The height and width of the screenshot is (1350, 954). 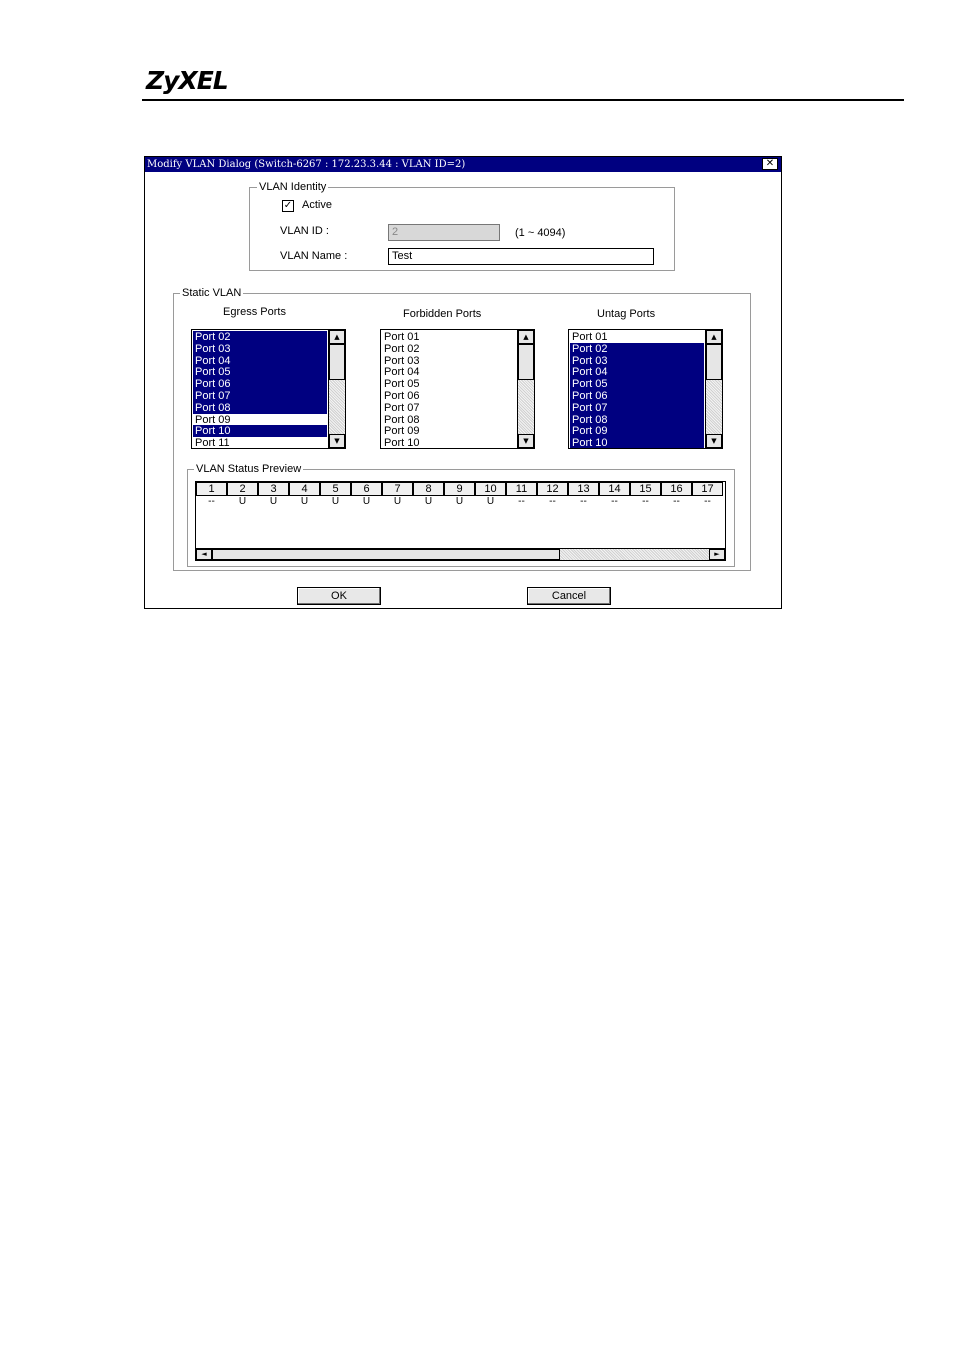 What do you see at coordinates (442, 314) in the screenshot?
I see `forbidden-ports-label: Forbidden Ports` at bounding box center [442, 314].